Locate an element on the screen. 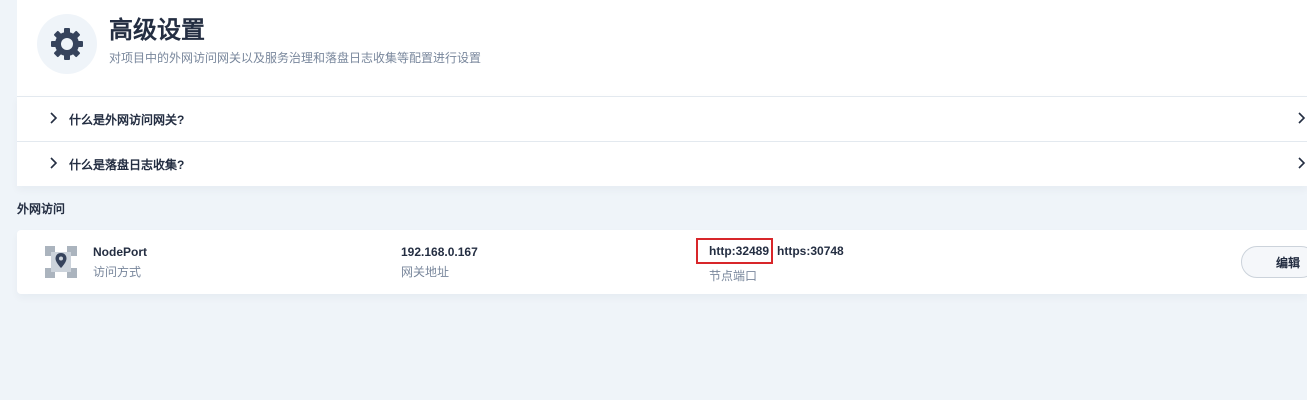 This screenshot has height=400, width=1307. faq-item-log-collection: 什么是落盘日志收集? is located at coordinates (662, 163).